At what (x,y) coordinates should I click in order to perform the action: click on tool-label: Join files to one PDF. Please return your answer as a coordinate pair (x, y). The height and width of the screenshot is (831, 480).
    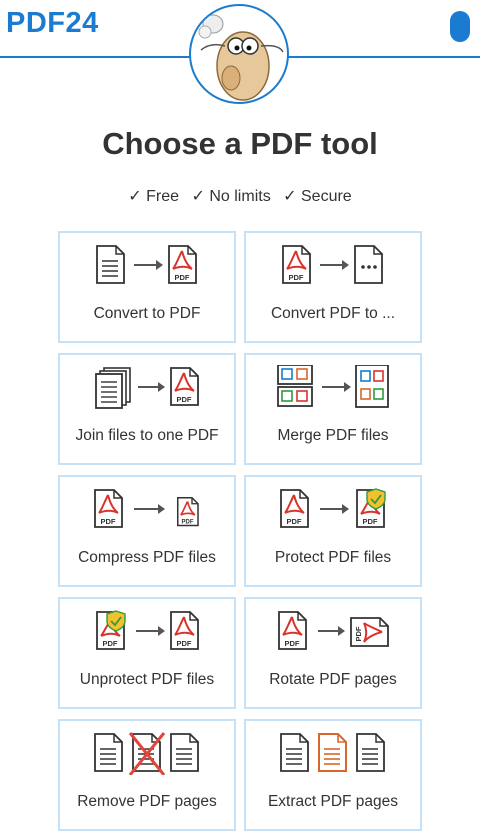
    Looking at the image, I should click on (147, 435).